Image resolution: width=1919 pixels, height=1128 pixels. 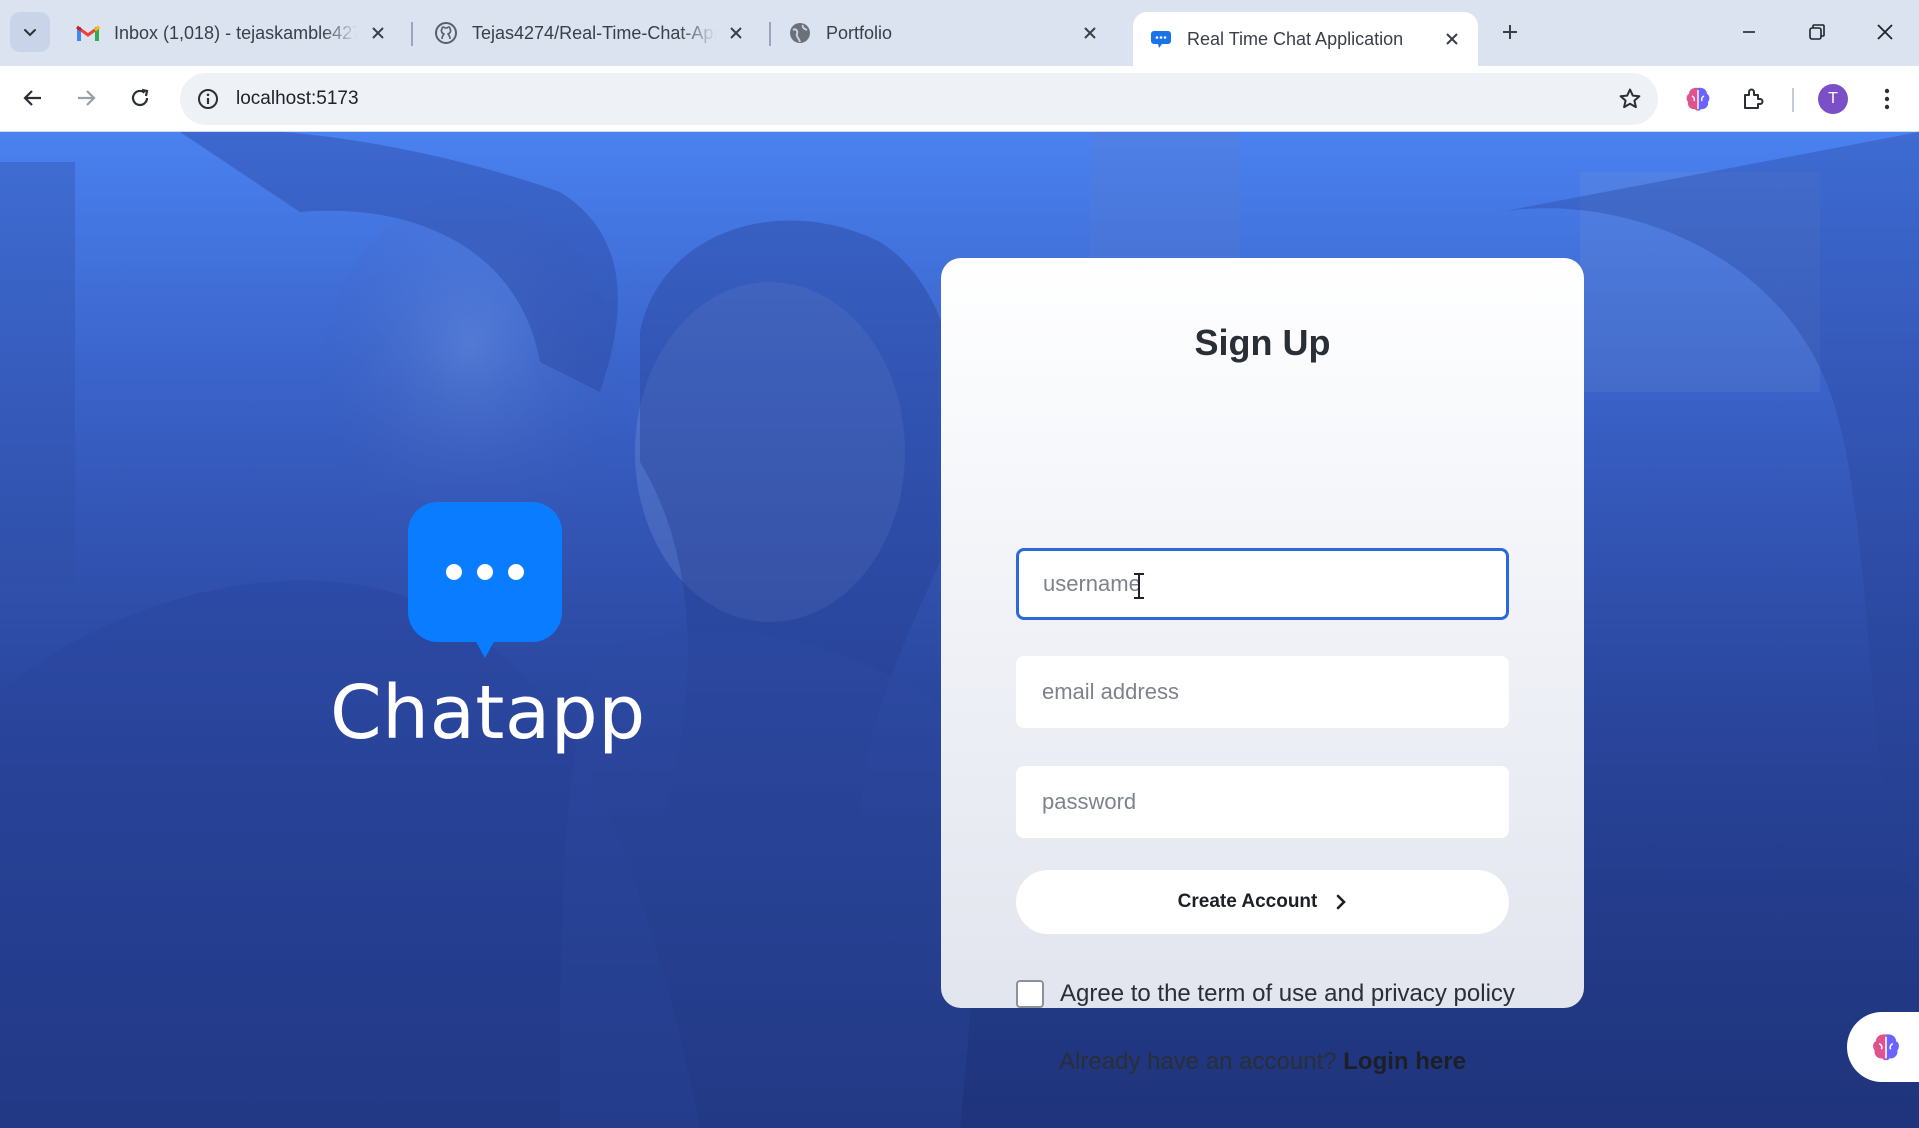 I want to click on brand: Chatapp, so click(x=488, y=629).